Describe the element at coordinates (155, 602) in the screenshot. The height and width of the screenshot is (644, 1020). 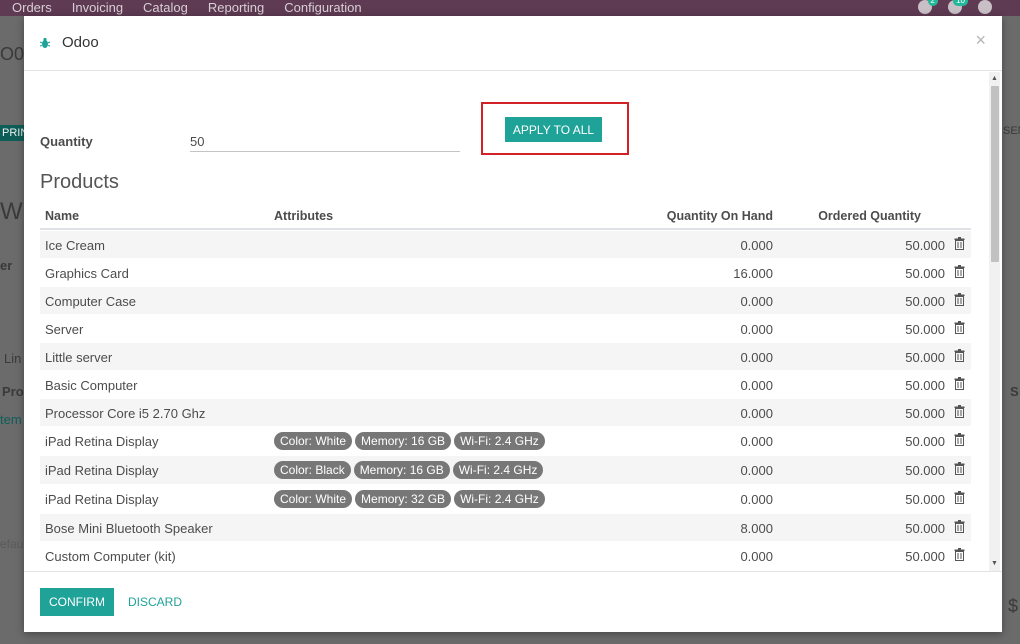
I see `discard-button: DISCARD` at that location.